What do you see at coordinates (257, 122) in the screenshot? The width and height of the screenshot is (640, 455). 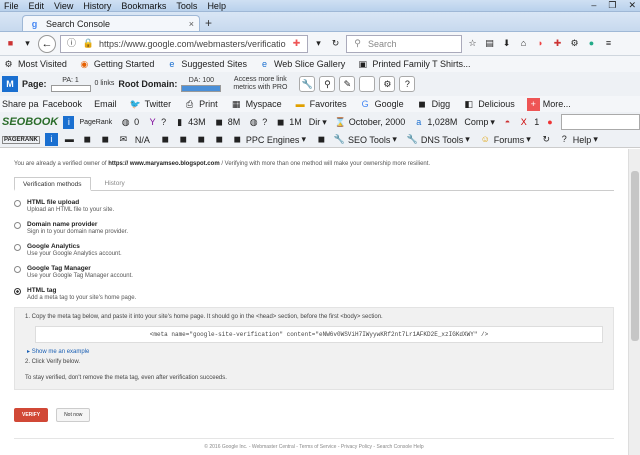 I see `metric-4: ◍?` at bounding box center [257, 122].